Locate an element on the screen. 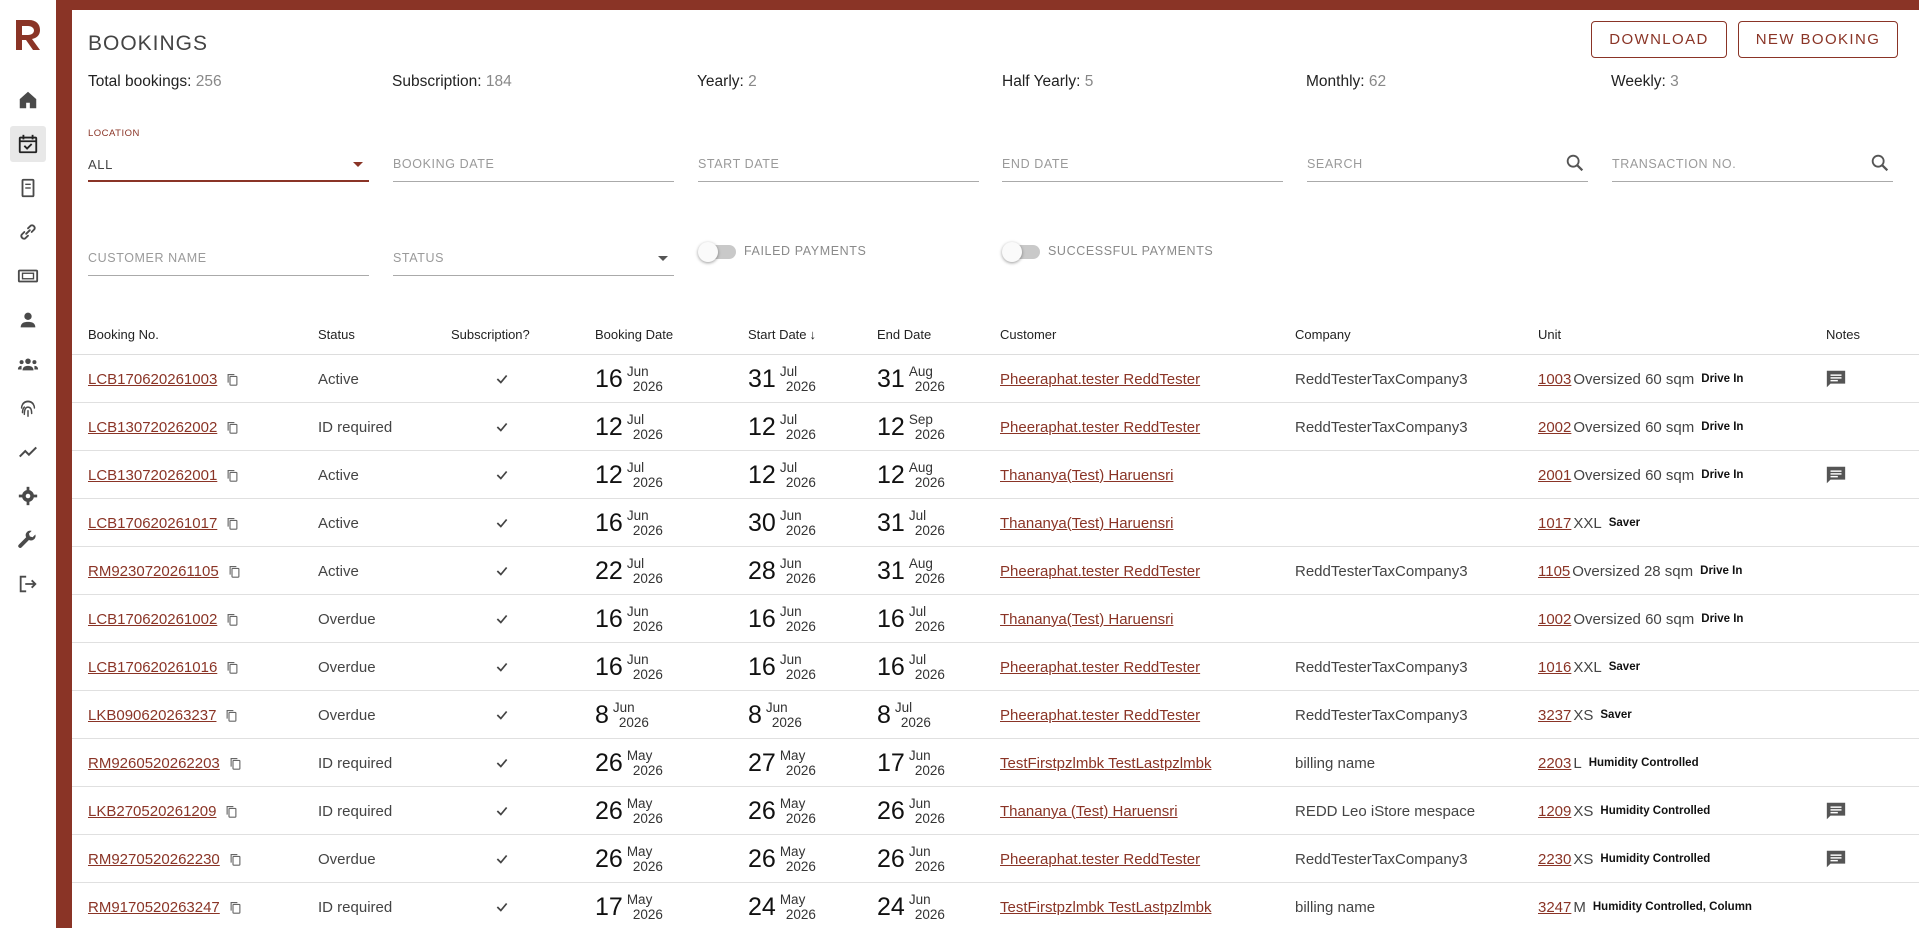 This screenshot has height=928, width=1919. unit-link: 2002 is located at coordinates (1554, 427).